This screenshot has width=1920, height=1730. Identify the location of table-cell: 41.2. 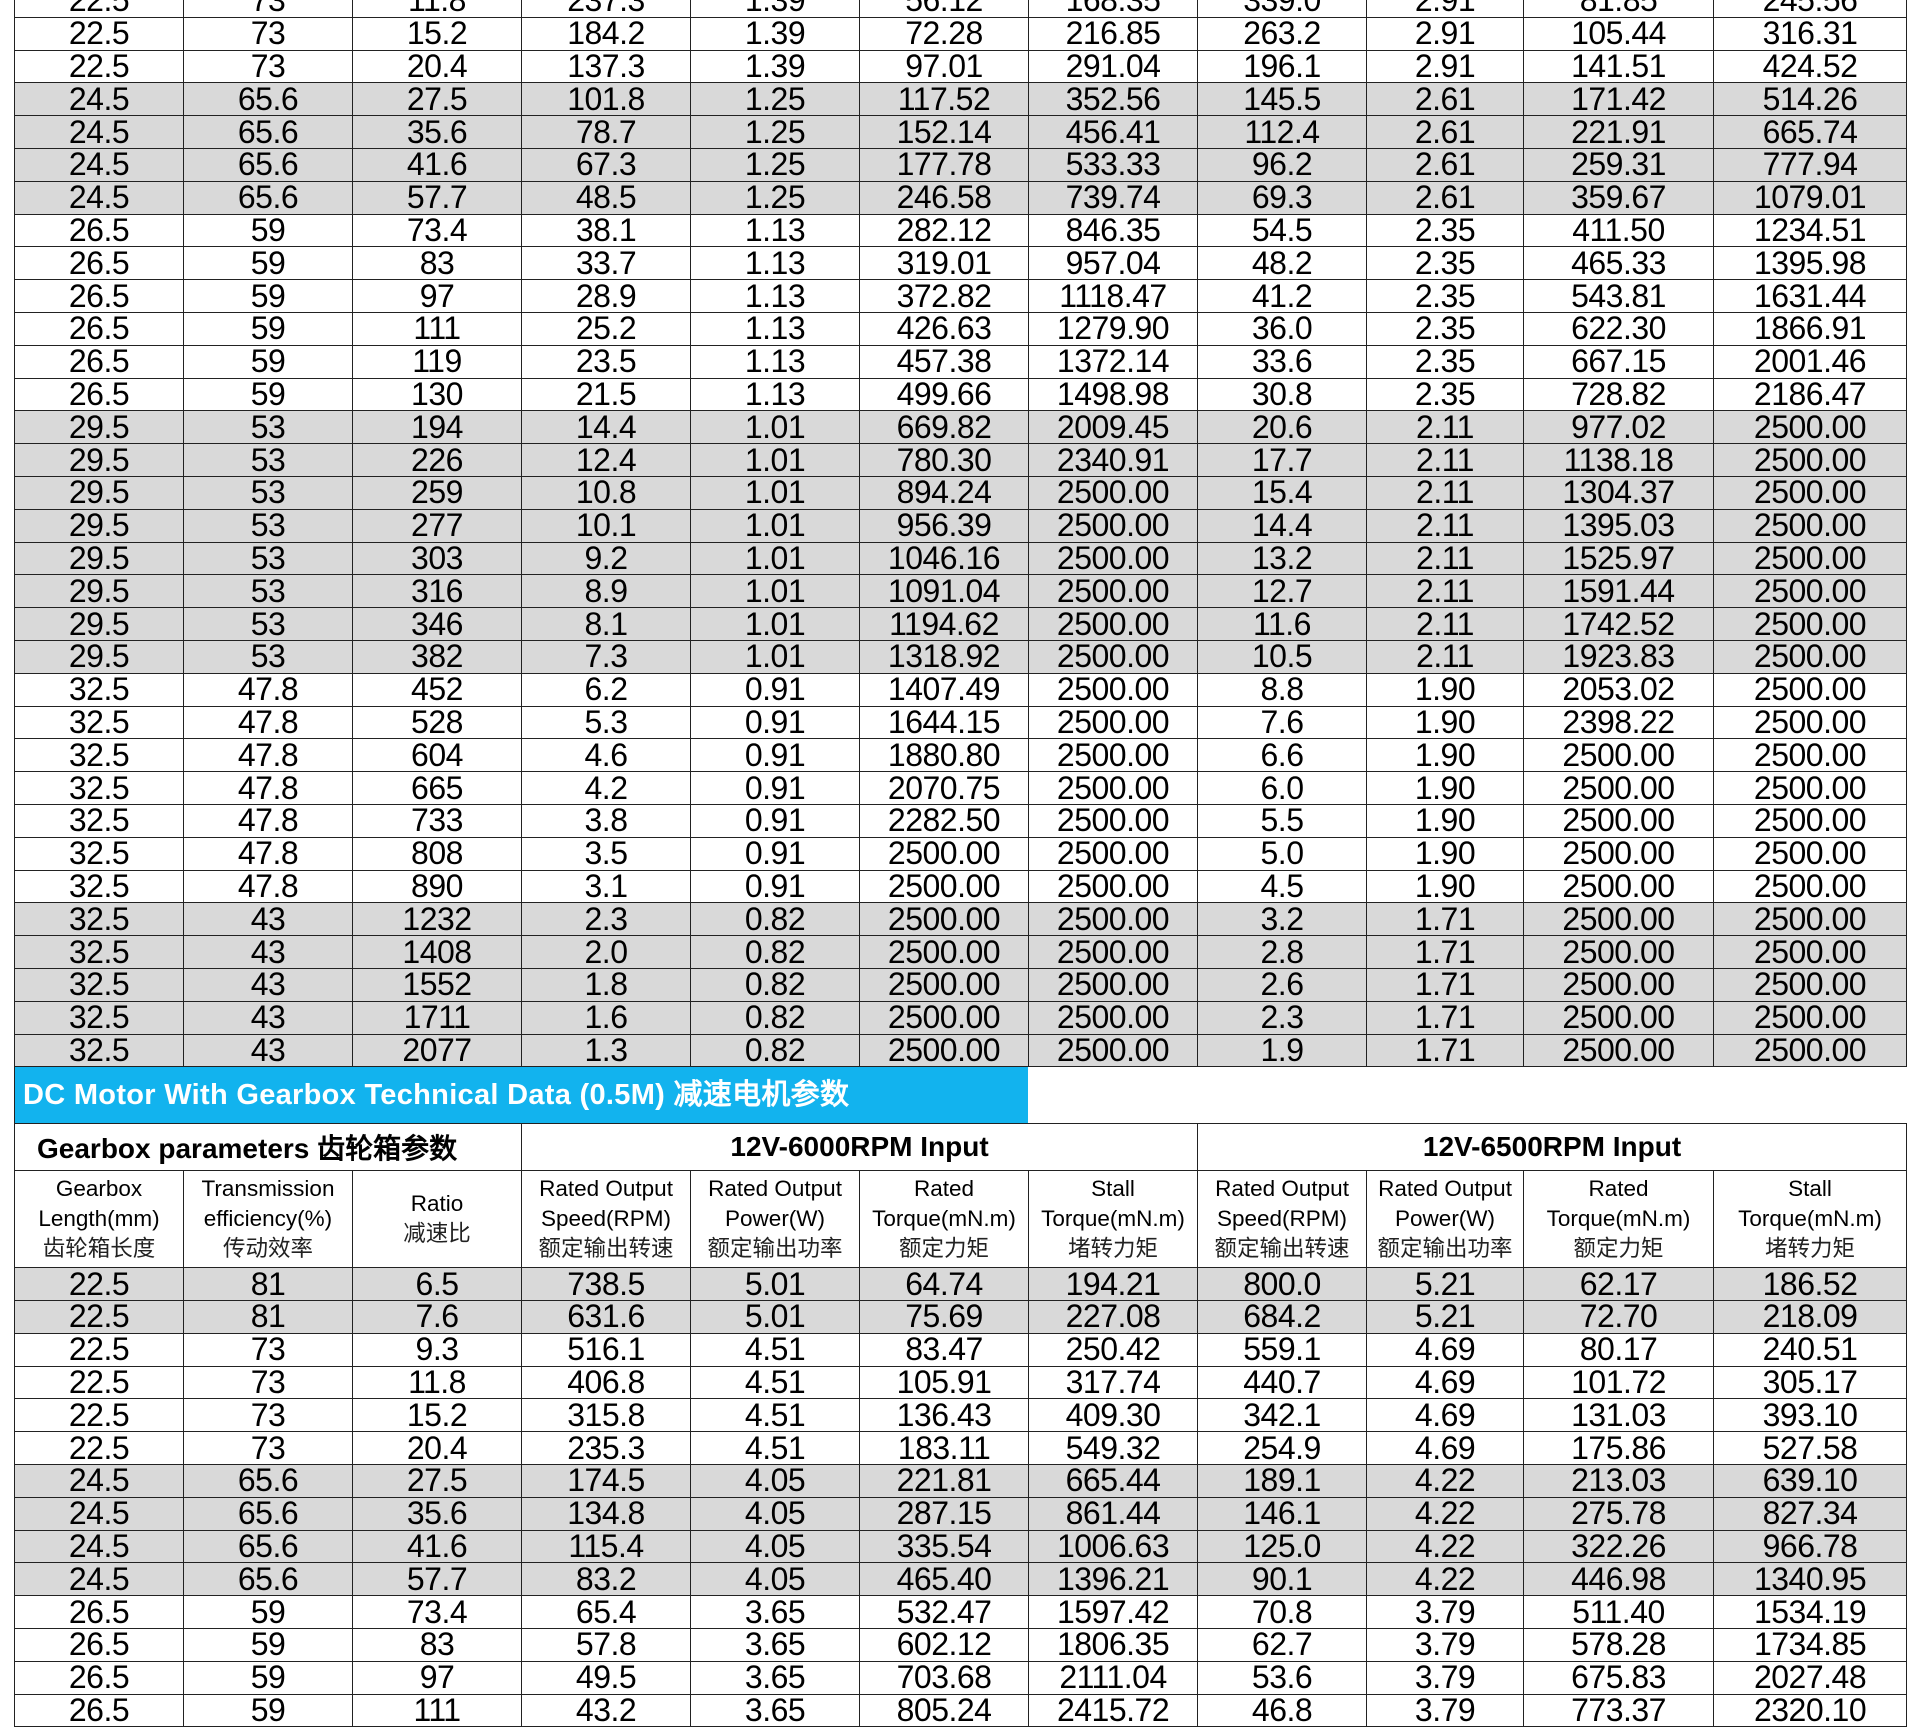
(1282, 296).